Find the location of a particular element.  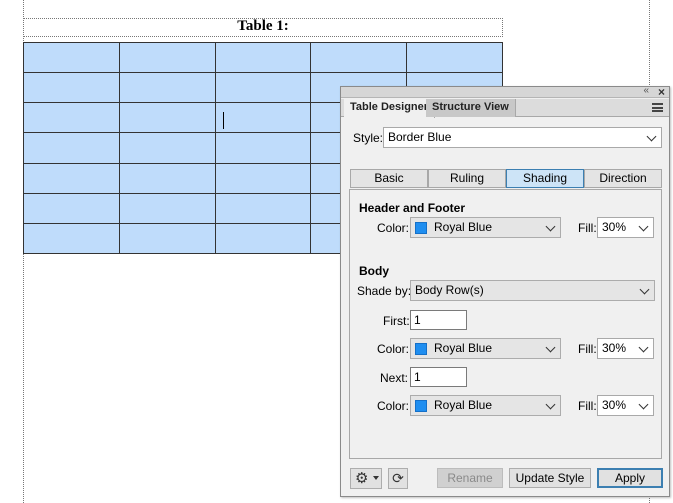

shade-by-select: Body Row(s) is located at coordinates (532, 290).